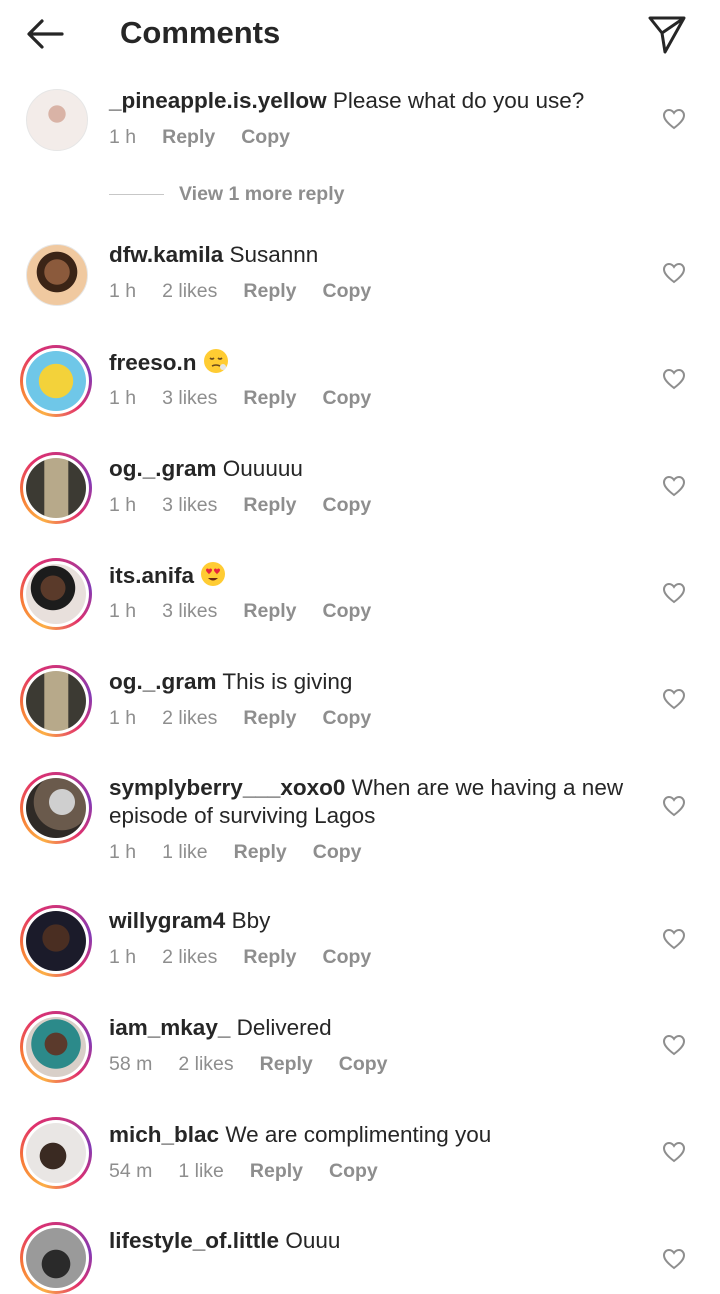 The height and width of the screenshot is (1294, 720). Describe the element at coordinates (45, 34) in the screenshot. I see `back-button` at that location.